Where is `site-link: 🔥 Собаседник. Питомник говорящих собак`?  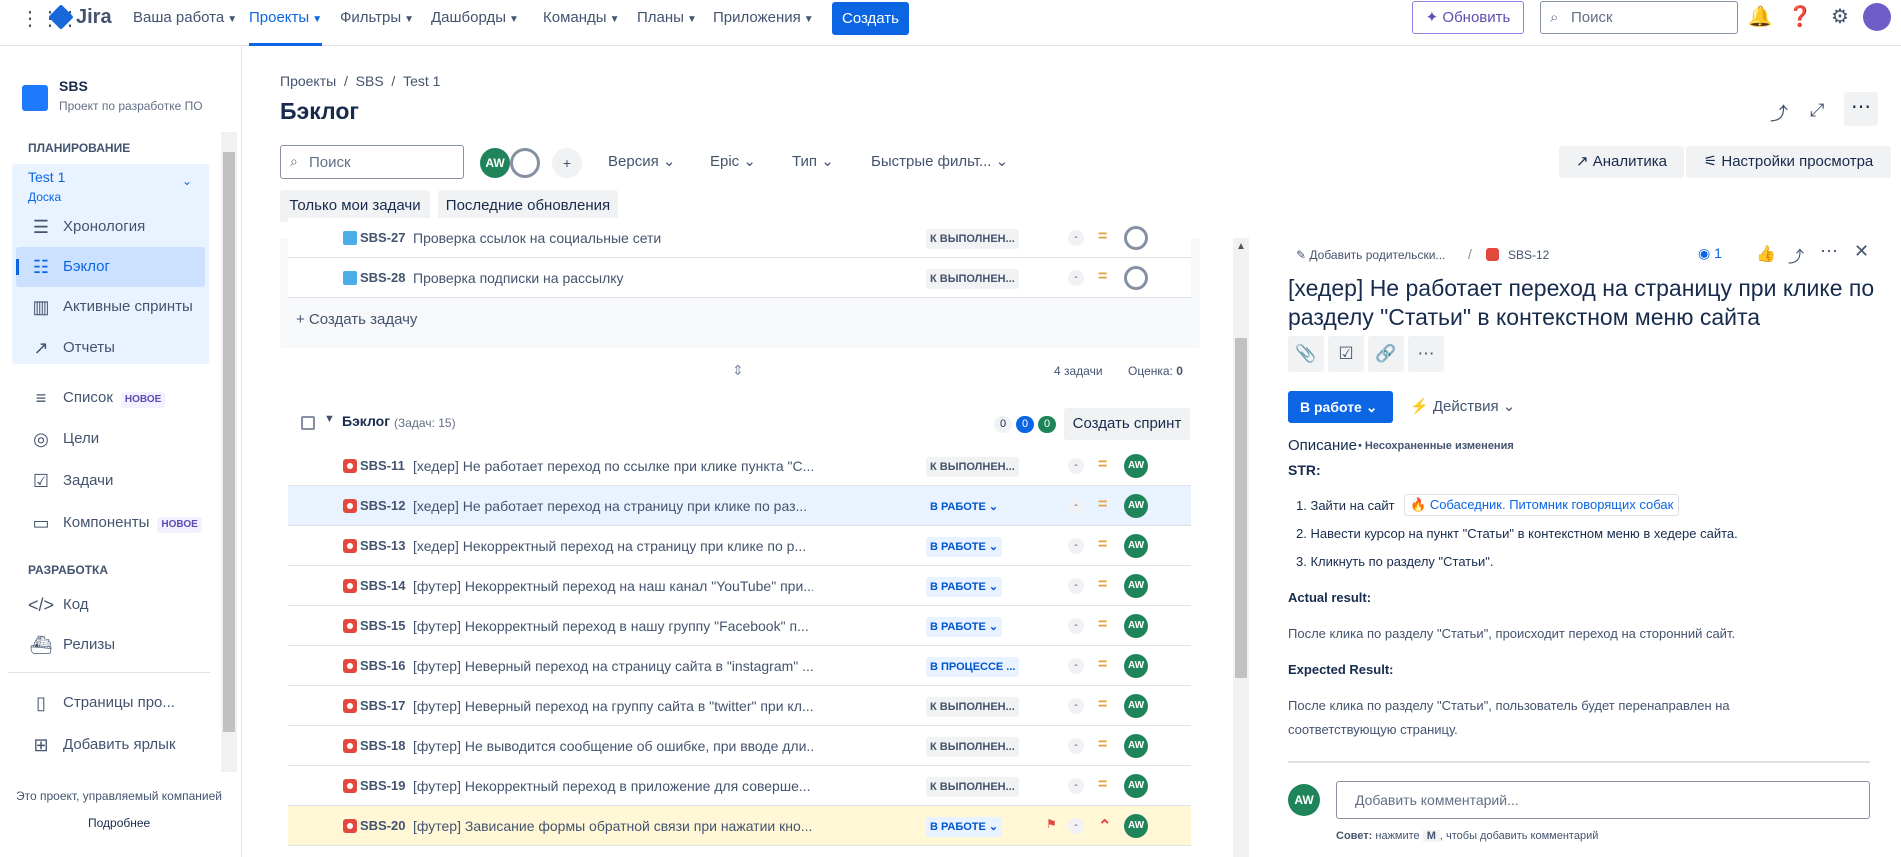 site-link: 🔥 Собаседник. Питомник говорящих собак is located at coordinates (1542, 505).